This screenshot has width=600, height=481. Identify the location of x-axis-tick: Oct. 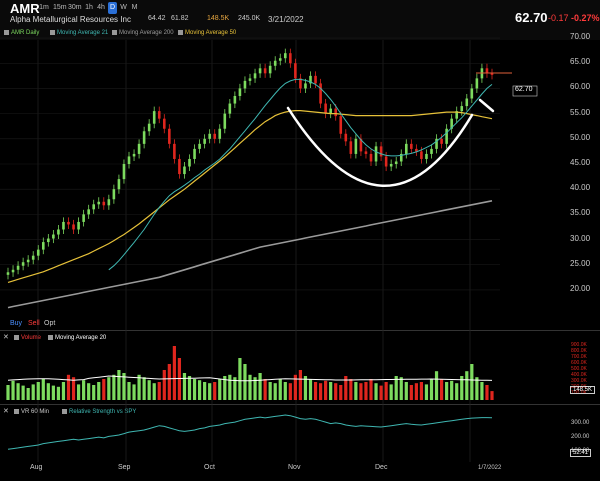
(209, 467).